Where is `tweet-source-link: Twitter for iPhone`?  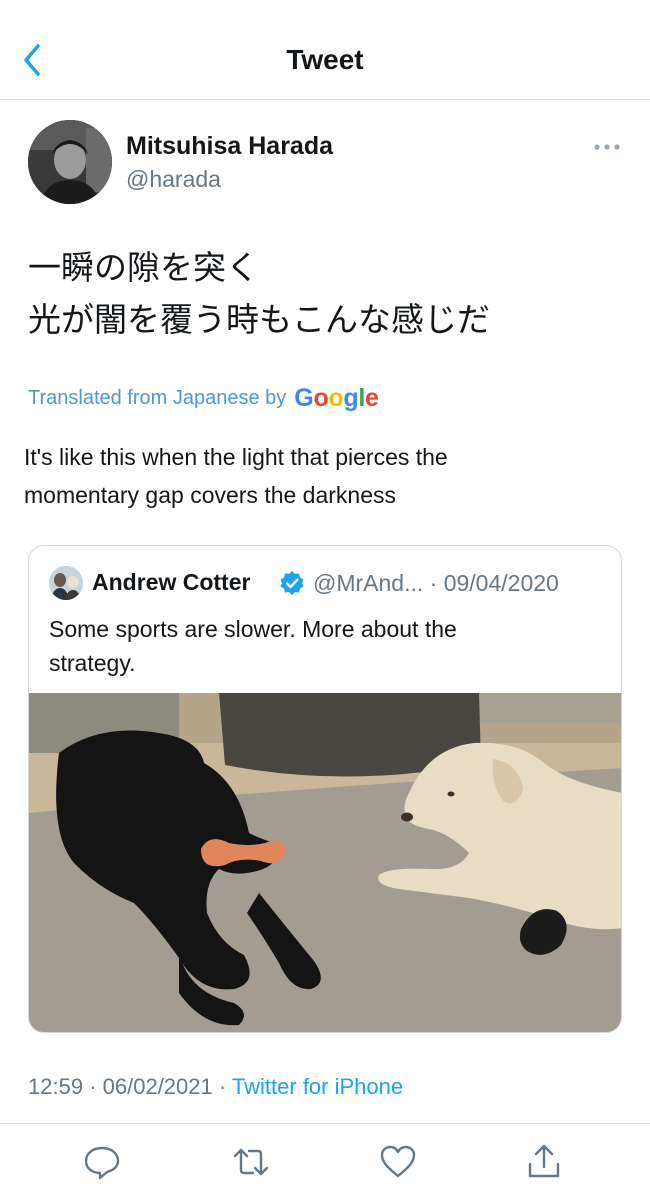 tweet-source-link: Twitter for iPhone is located at coordinates (317, 1086).